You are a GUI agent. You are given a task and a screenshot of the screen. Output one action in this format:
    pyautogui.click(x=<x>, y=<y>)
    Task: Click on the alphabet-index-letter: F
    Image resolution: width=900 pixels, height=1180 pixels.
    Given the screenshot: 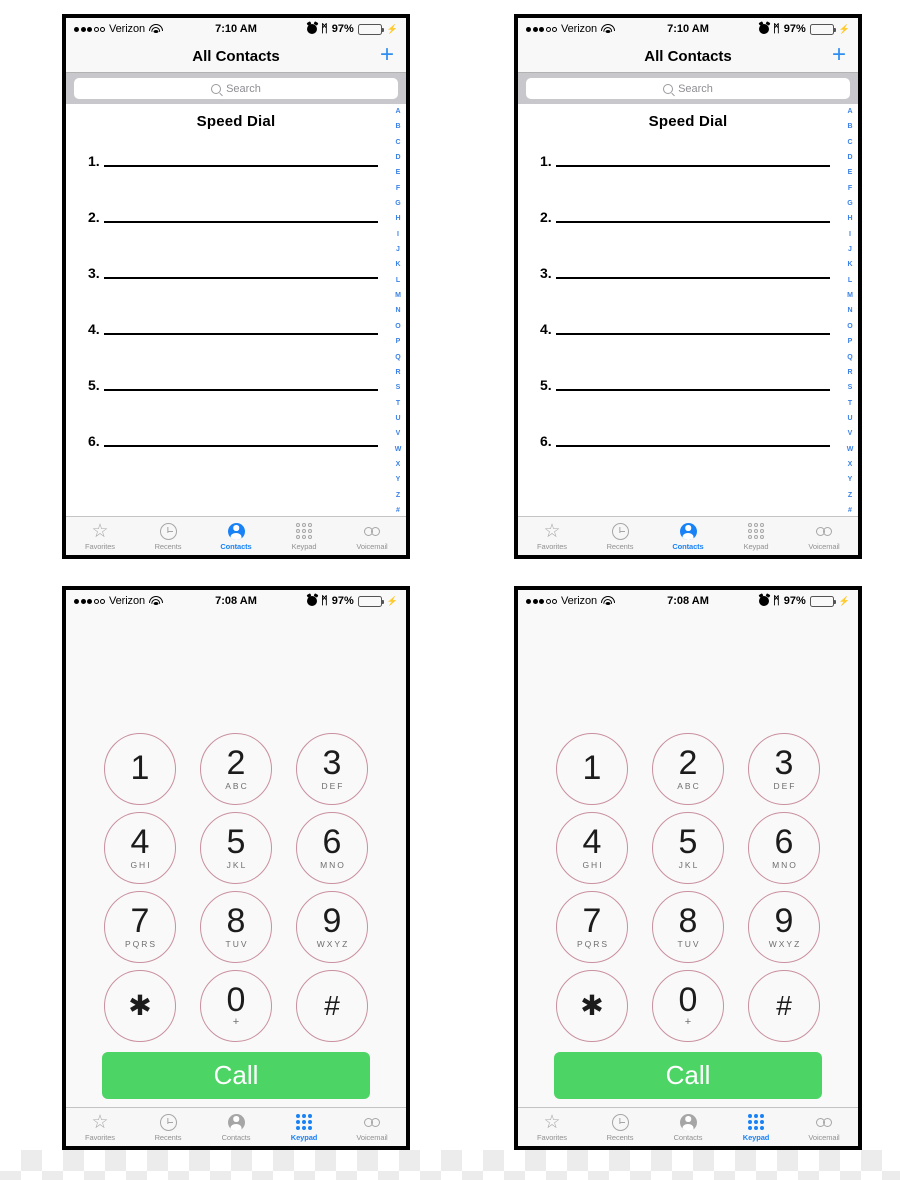 What is the action you would take?
    pyautogui.click(x=850, y=188)
    